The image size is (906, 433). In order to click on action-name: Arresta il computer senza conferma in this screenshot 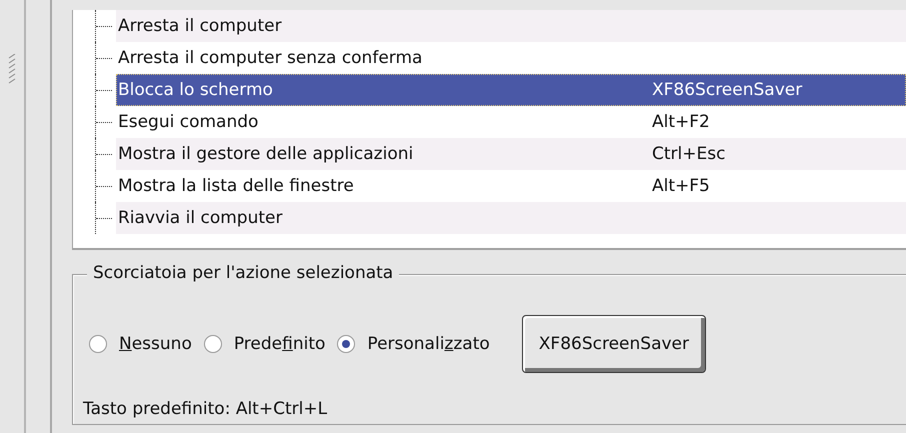, I will do `click(271, 58)`.